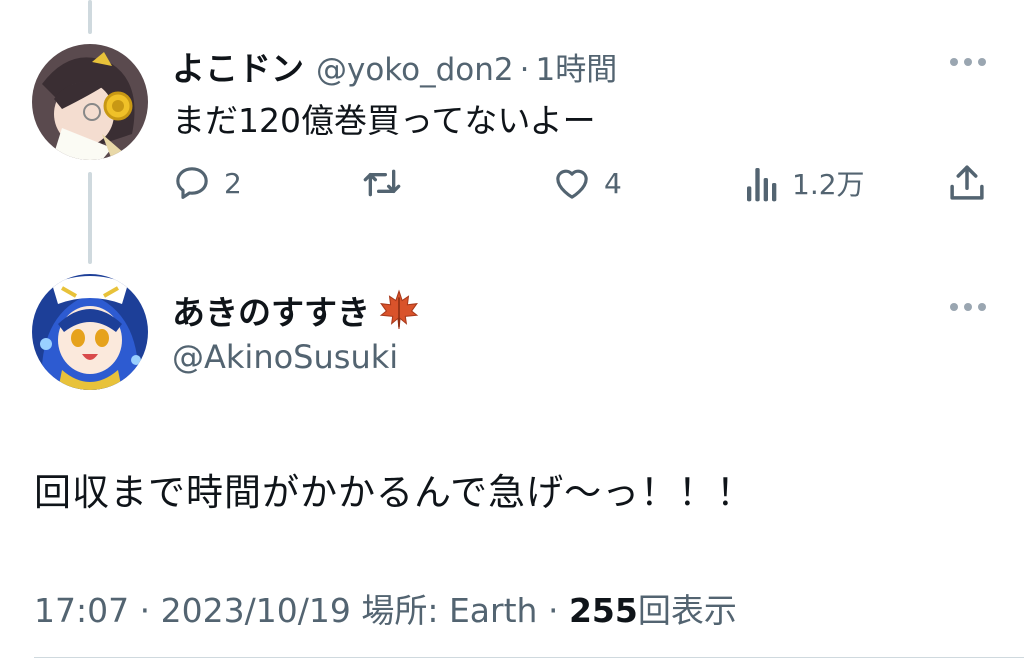 The width and height of the screenshot is (1024, 660). I want to click on avatar-yoko-don, so click(90, 102).